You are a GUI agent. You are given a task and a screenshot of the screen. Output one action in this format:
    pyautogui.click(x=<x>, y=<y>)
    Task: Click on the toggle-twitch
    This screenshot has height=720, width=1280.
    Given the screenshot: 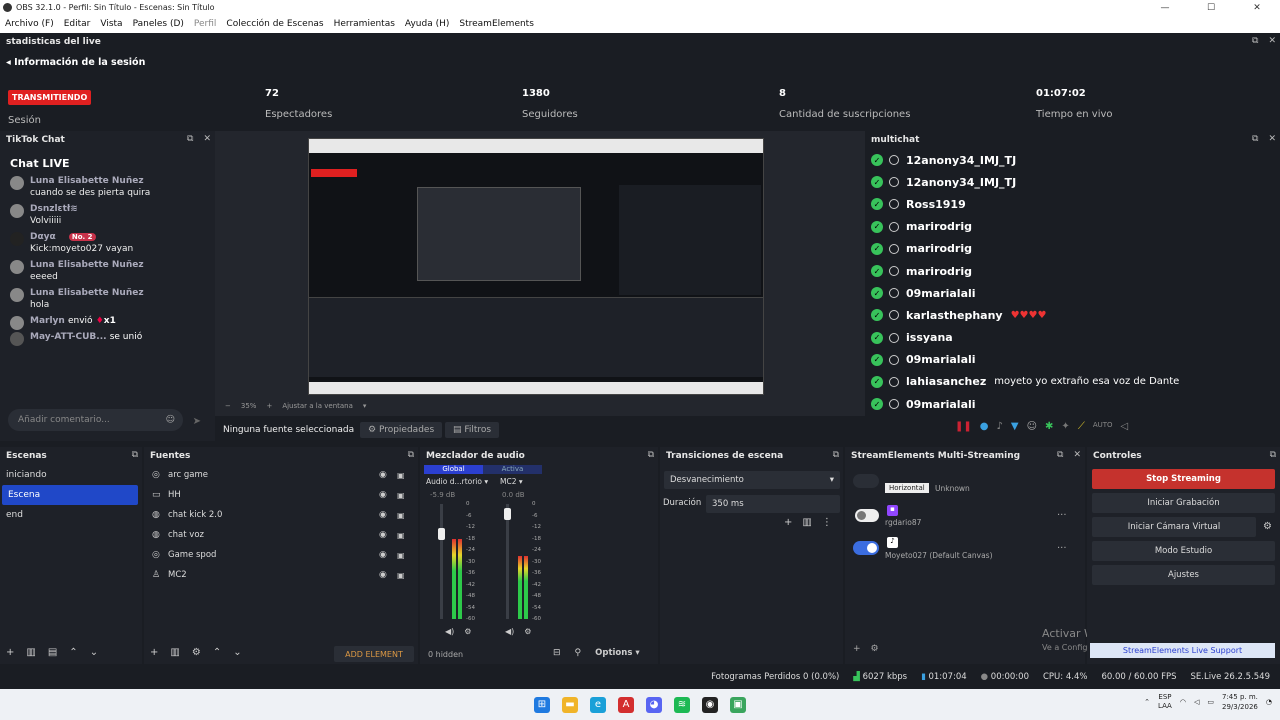 What is the action you would take?
    pyautogui.click(x=867, y=515)
    